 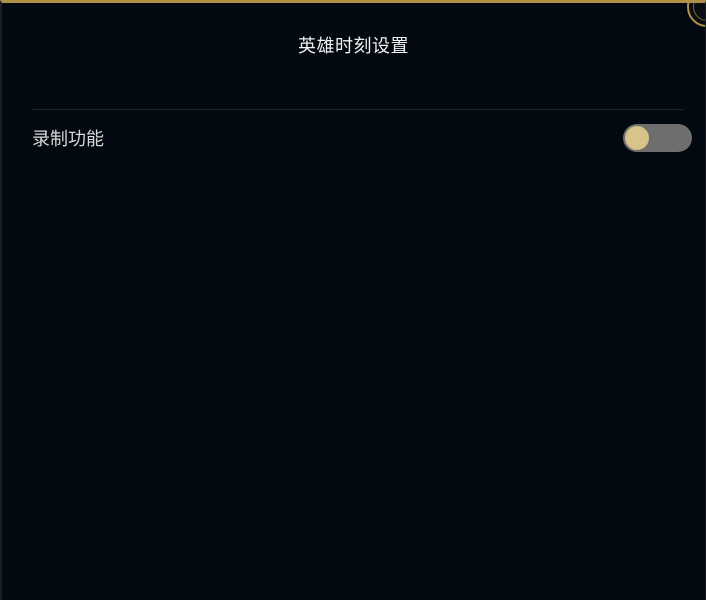 What do you see at coordinates (353, 46) in the screenshot?
I see `dialog-title: 英雄时刻设置` at bounding box center [353, 46].